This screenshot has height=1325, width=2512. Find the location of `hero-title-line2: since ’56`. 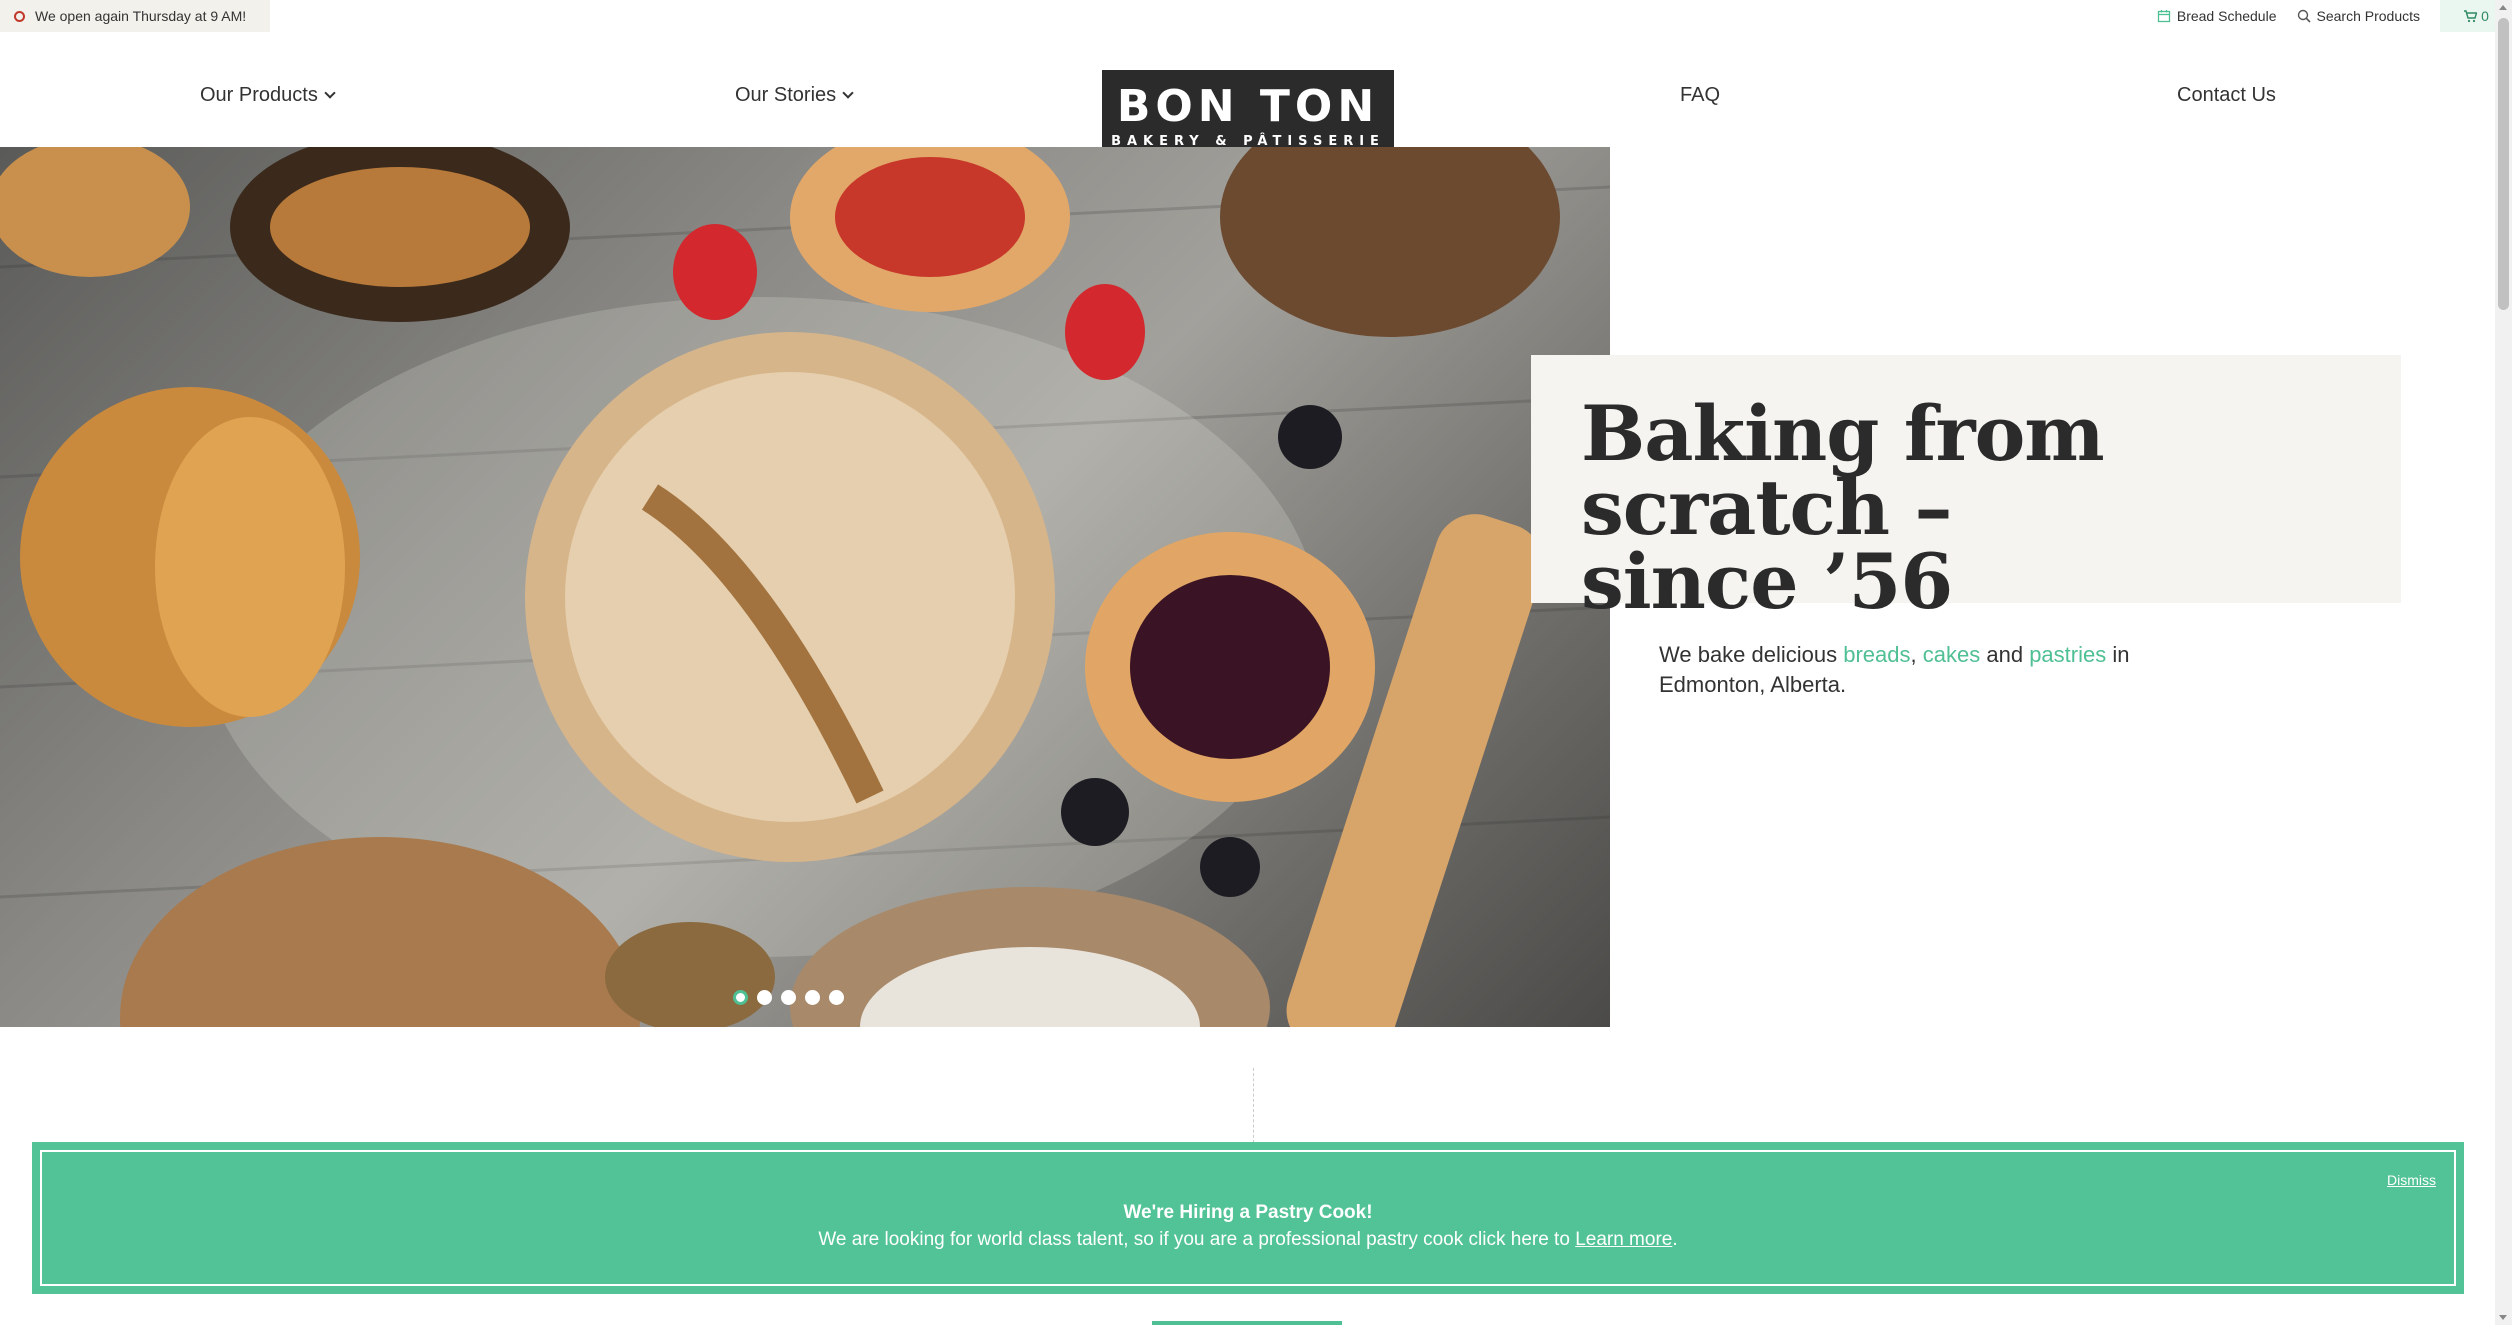

hero-title-line2: since ’56 is located at coordinates (1767, 581).